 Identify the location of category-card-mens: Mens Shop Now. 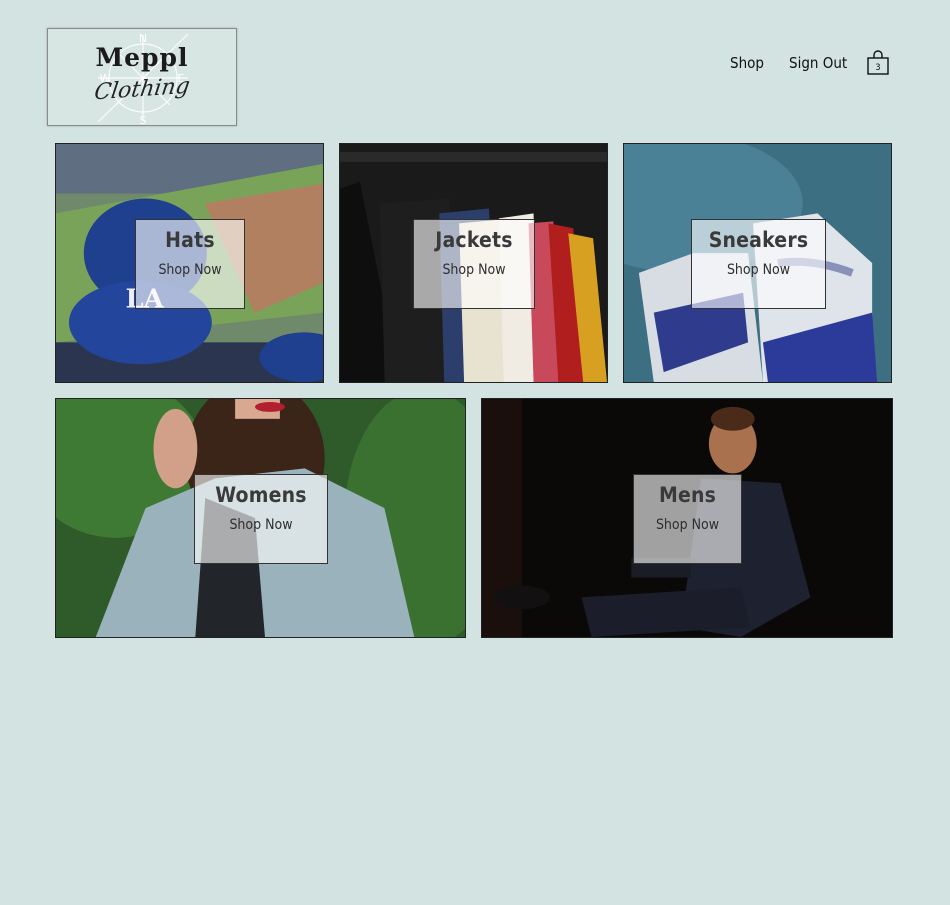
(687, 519).